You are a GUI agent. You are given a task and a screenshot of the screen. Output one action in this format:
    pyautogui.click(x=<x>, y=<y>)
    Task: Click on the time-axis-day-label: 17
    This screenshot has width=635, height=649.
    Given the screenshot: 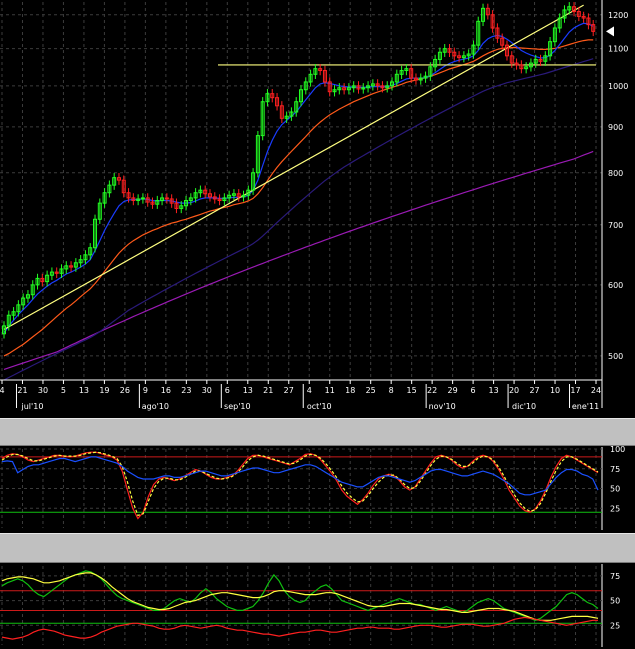 What is the action you would take?
    pyautogui.click(x=575, y=390)
    